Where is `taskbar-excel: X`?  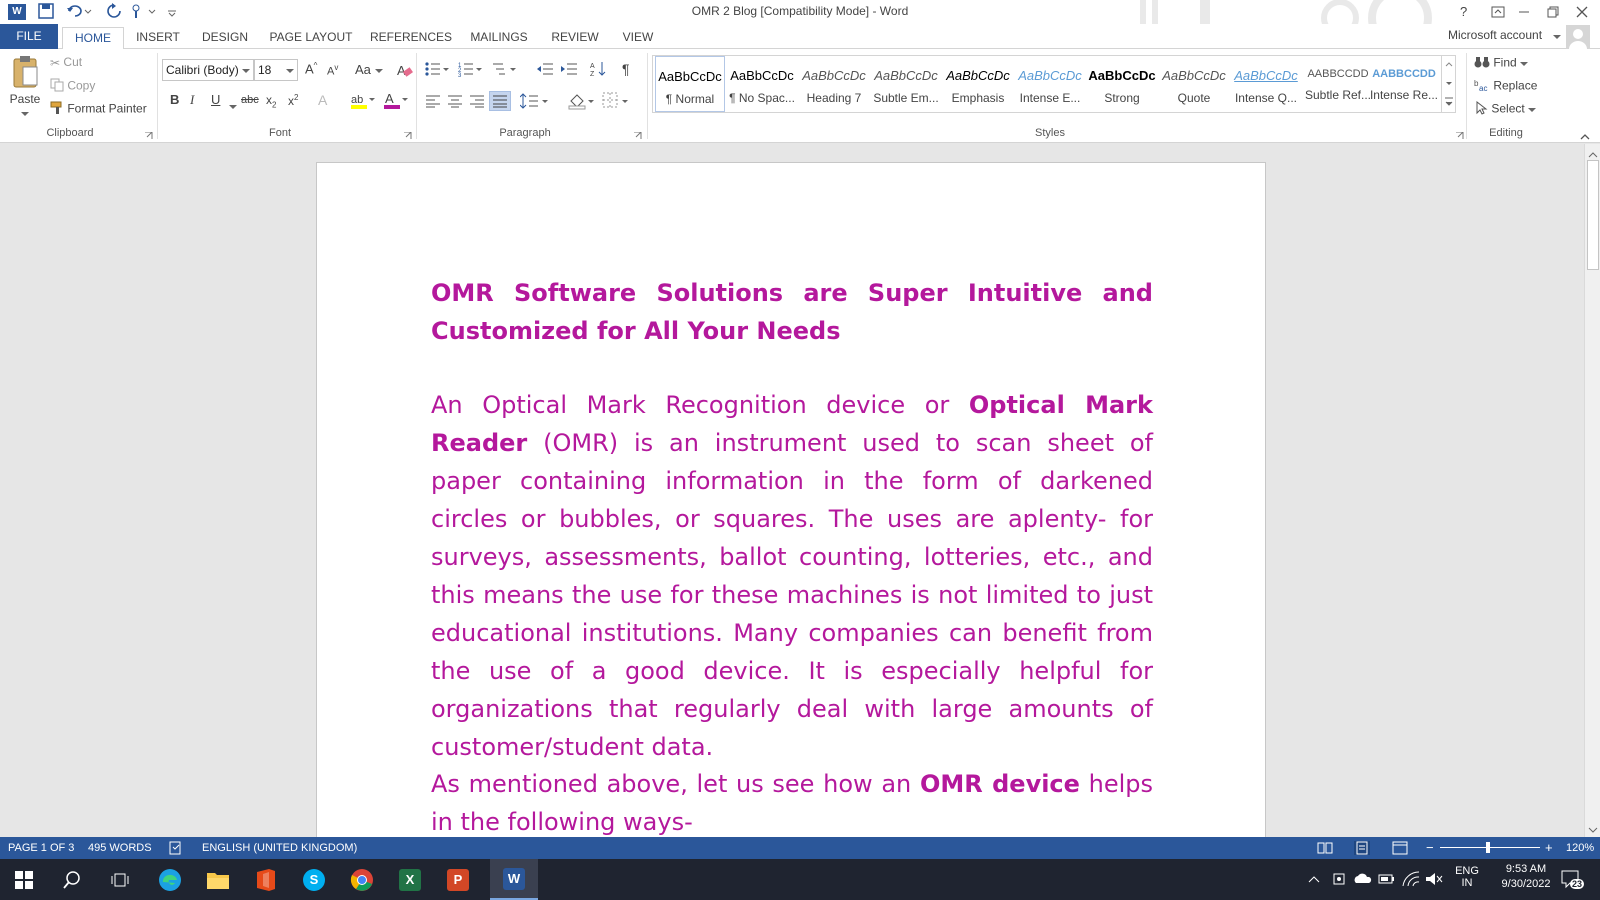
taskbar-excel: X is located at coordinates (410, 879).